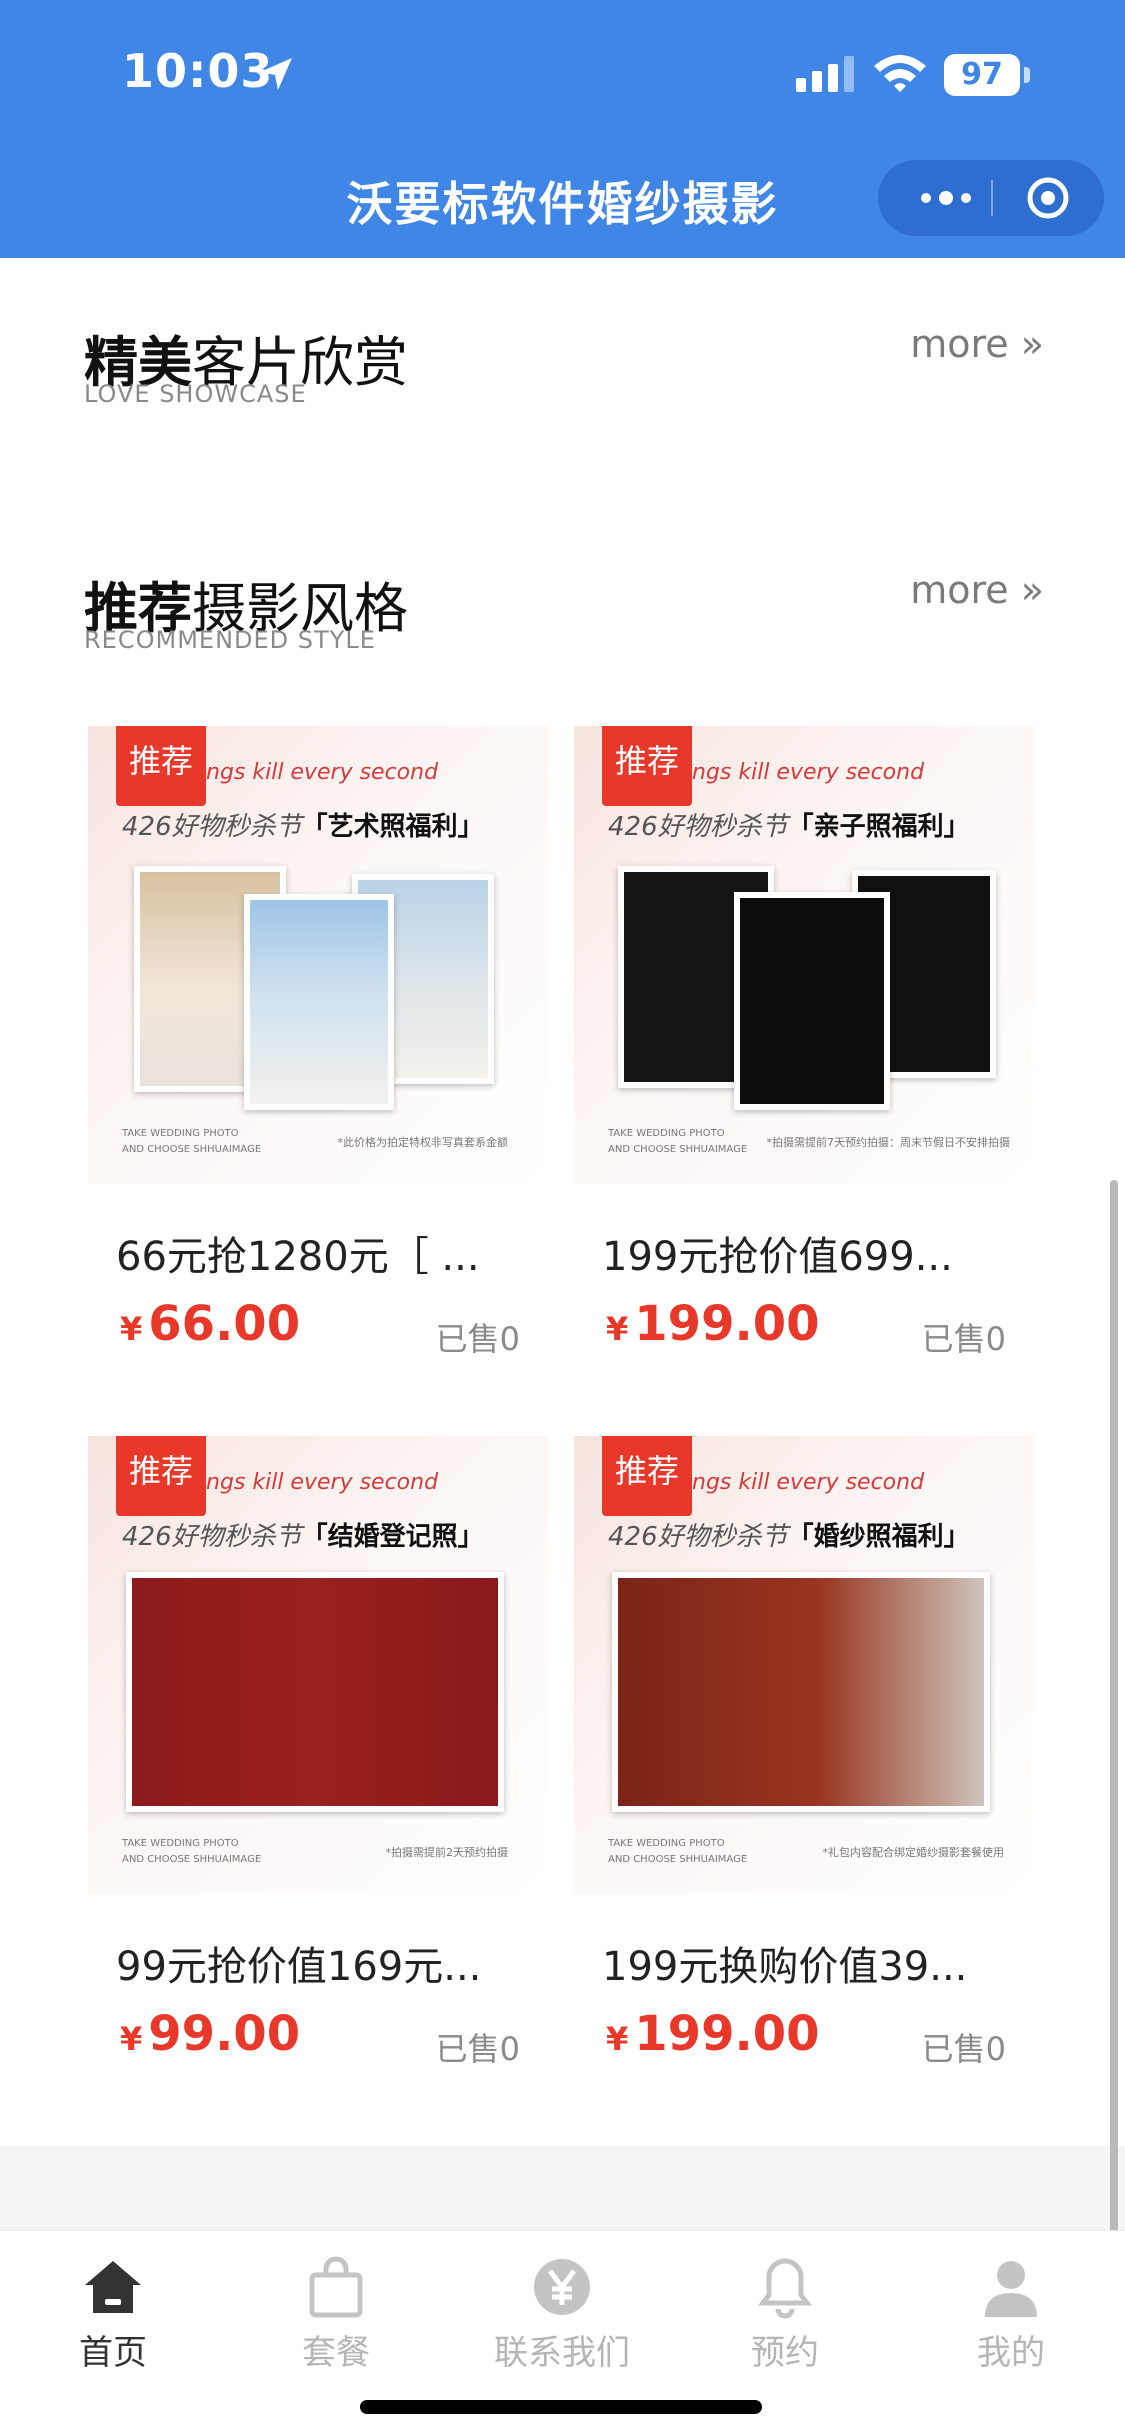 This screenshot has width=1125, height=2436. Describe the element at coordinates (789, 1537) in the screenshot. I see `banner-chinese: 426好物秒杀节「婚纱照福利」` at that location.